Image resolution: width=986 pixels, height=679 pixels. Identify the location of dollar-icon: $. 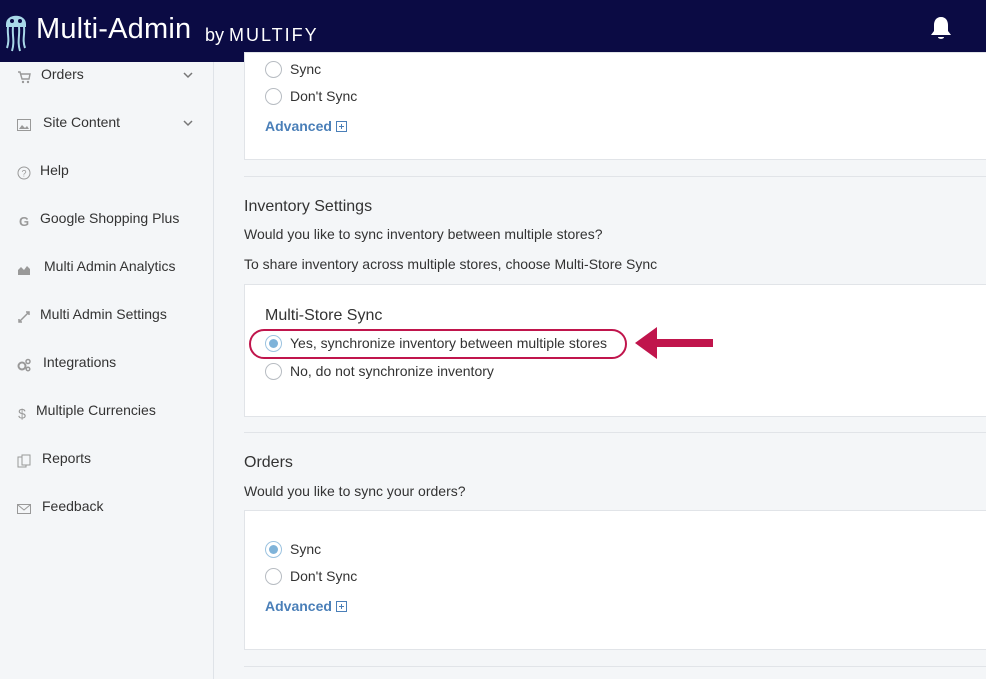
(22, 413).